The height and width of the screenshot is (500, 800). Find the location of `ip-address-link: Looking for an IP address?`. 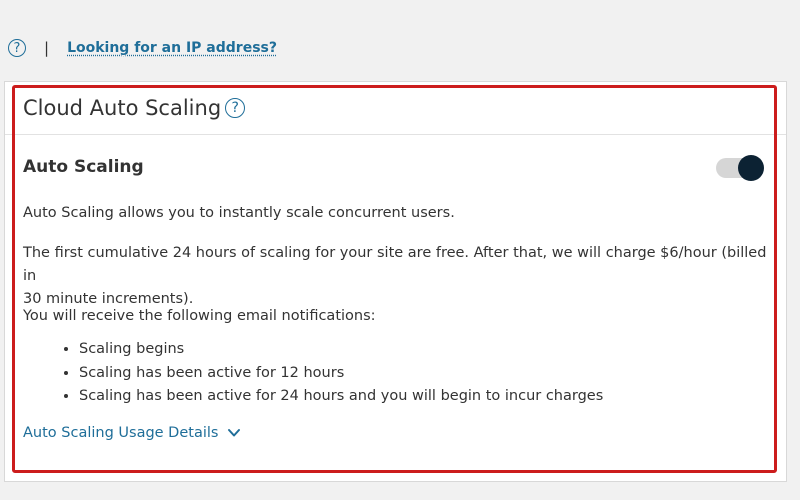

ip-address-link: Looking for an IP address? is located at coordinates (172, 48).